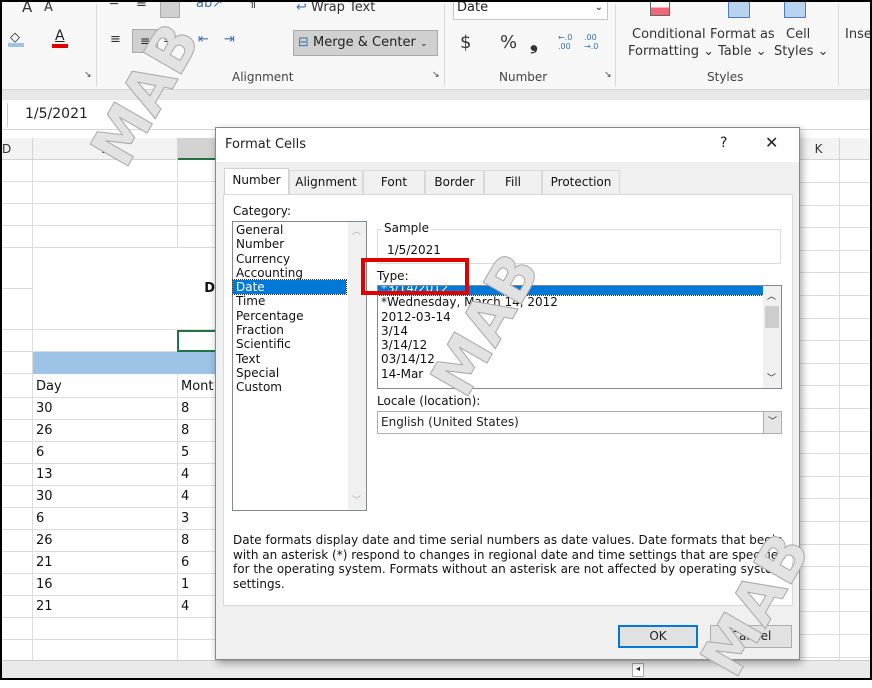  Describe the element at coordinates (289, 287) in the screenshot. I see `category-item-date: Date` at that location.